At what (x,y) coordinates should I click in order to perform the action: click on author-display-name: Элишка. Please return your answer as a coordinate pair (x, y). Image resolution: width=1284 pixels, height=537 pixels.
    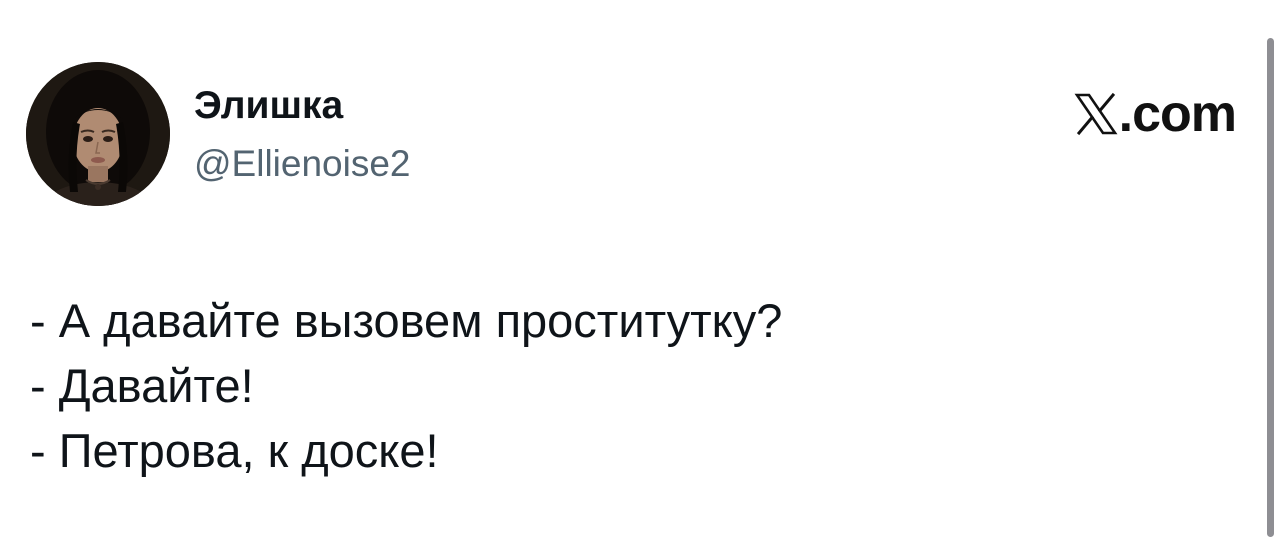
    Looking at the image, I should click on (268, 106).